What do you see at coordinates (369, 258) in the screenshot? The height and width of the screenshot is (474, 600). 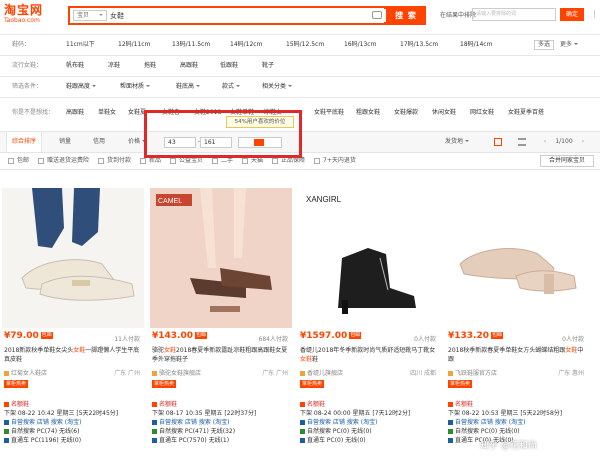 I see `product-image: XANGIRL` at bounding box center [369, 258].